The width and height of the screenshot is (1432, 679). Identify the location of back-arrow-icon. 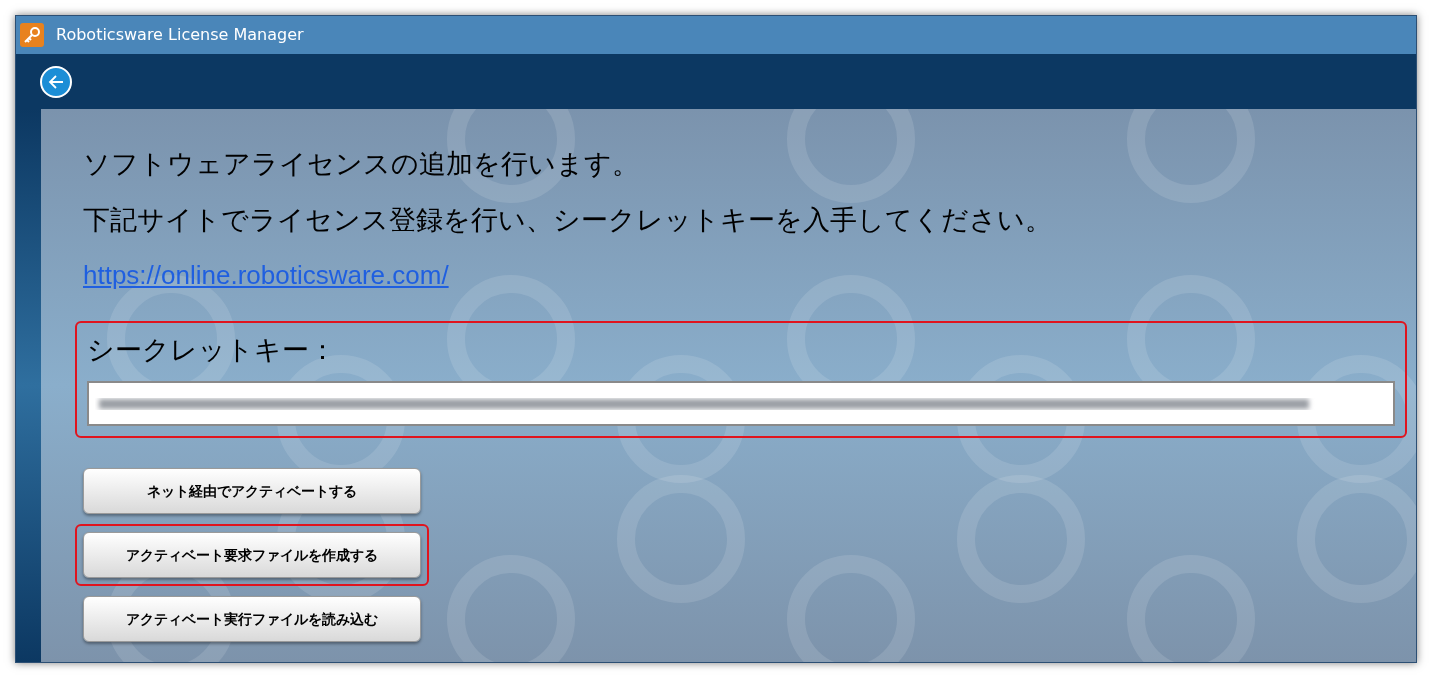
(56, 81).